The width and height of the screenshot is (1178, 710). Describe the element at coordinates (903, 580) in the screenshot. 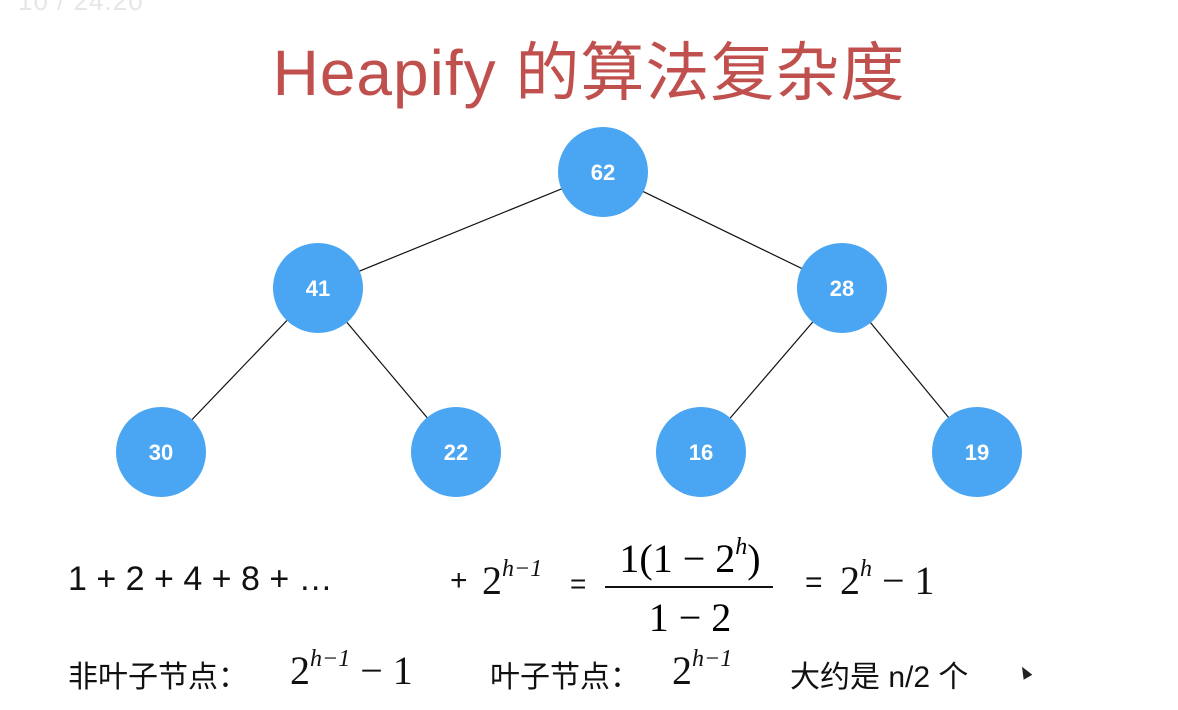

I see `result-tail: − 1` at that location.